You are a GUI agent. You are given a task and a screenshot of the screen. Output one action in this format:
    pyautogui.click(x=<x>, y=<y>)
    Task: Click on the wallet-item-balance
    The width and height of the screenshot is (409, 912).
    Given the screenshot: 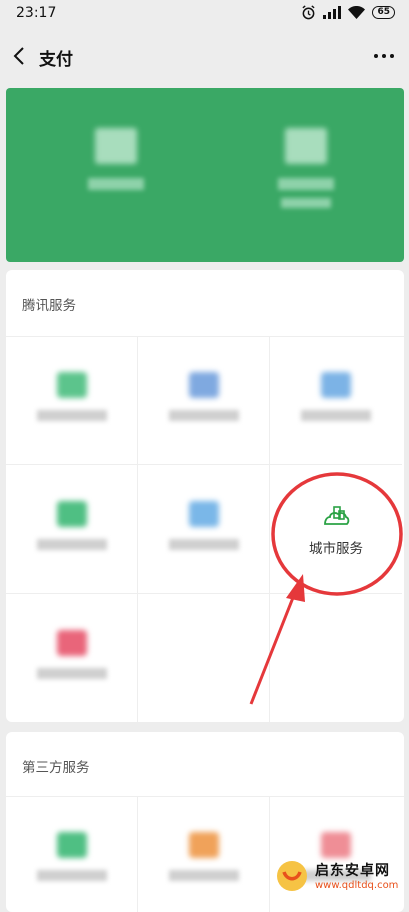 What is the action you would take?
    pyautogui.click(x=306, y=168)
    